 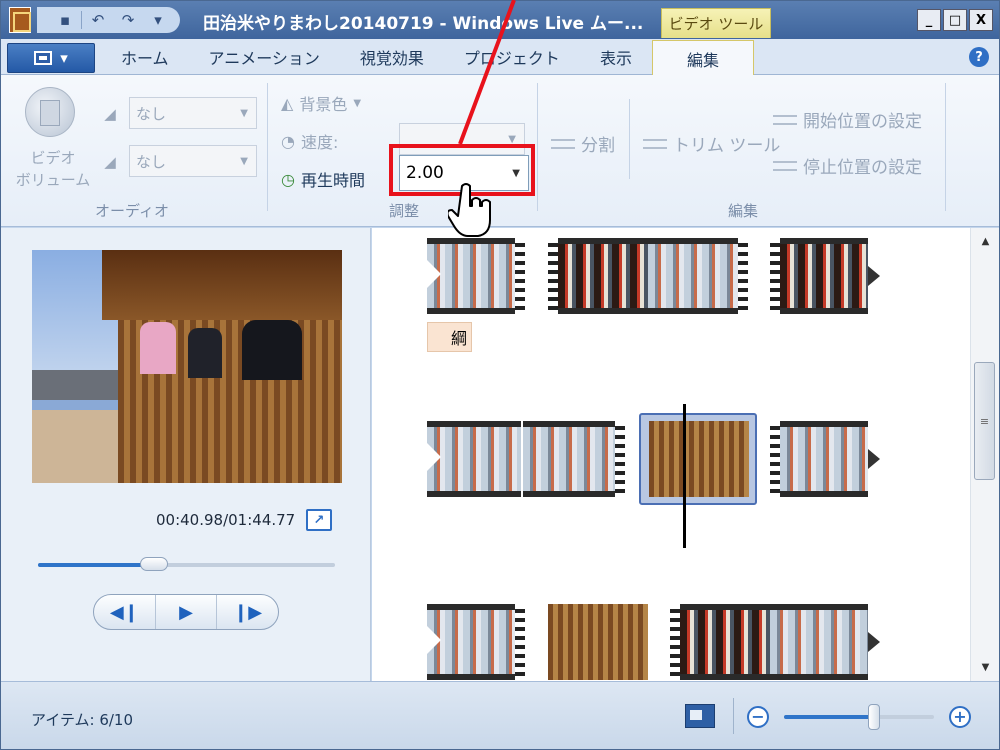 What do you see at coordinates (700, 716) in the screenshot?
I see `thumbnail-size-icon` at bounding box center [700, 716].